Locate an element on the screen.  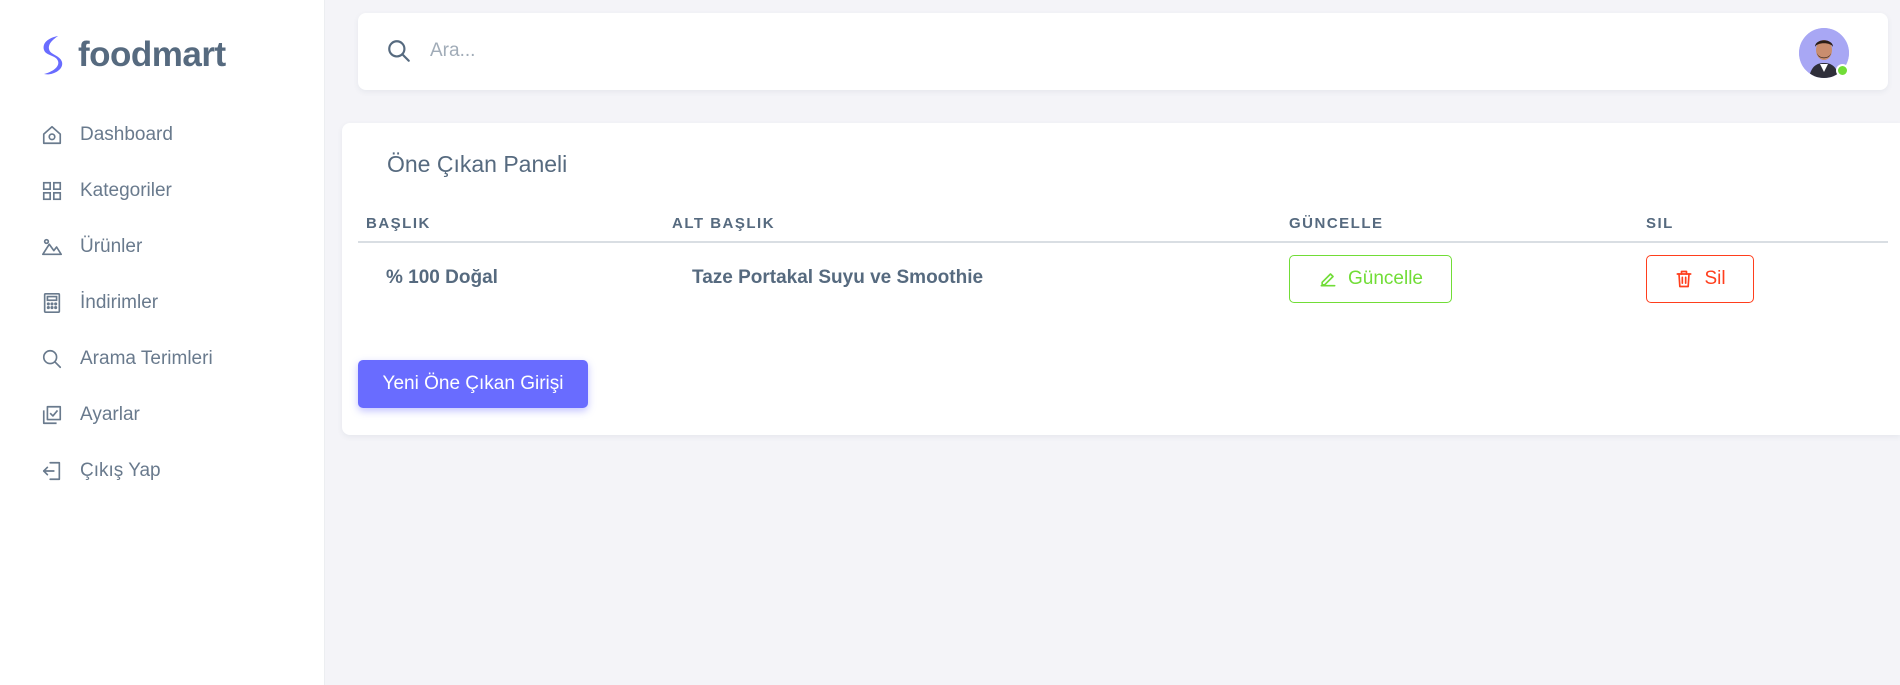
online-status-dot is located at coordinates (1842, 70).